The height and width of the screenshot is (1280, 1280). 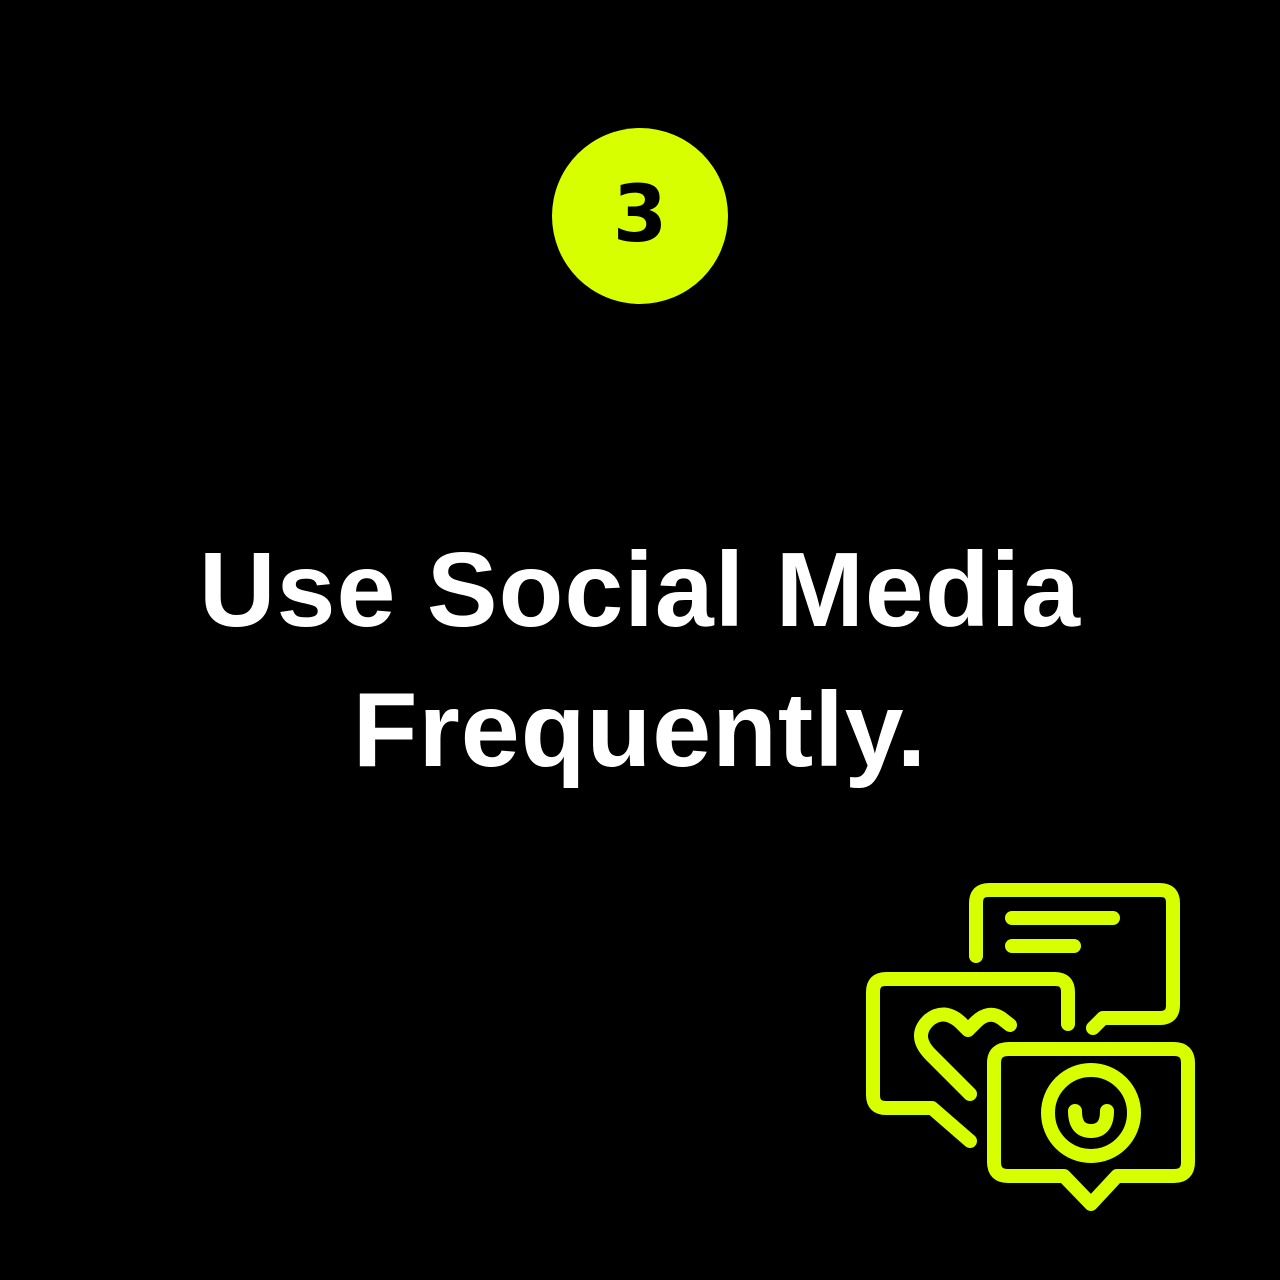 I want to click on chat-bubbles-icon, so click(x=1030, y=1047).